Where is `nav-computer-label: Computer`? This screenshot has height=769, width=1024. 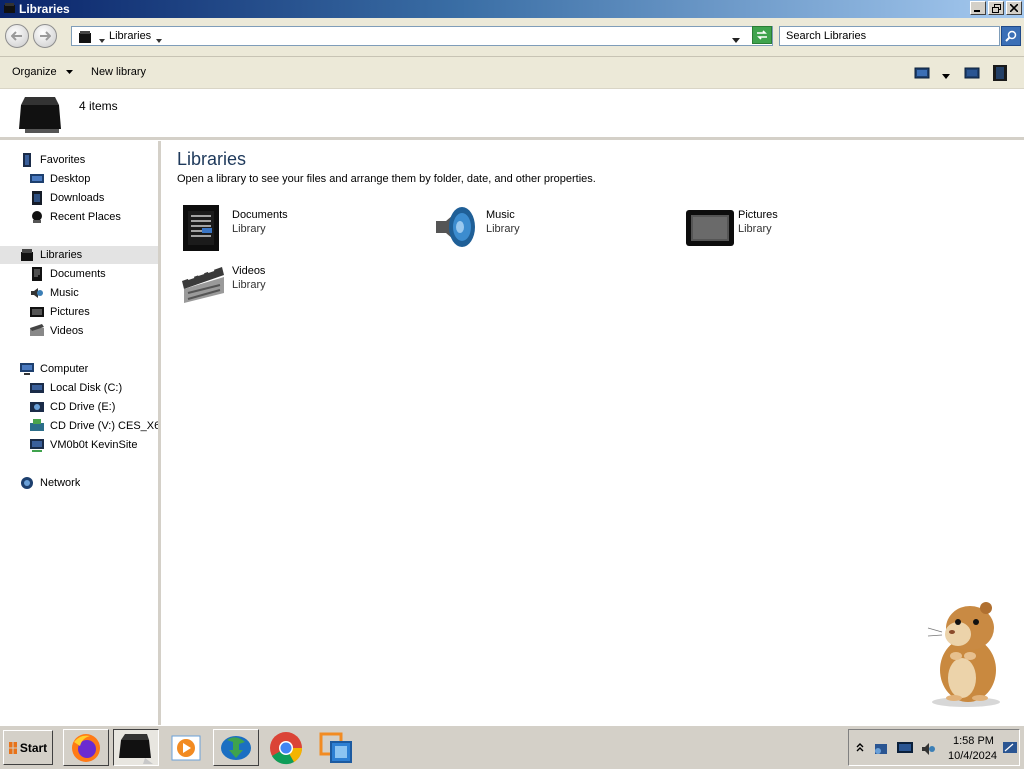 nav-computer-label: Computer is located at coordinates (64, 369).